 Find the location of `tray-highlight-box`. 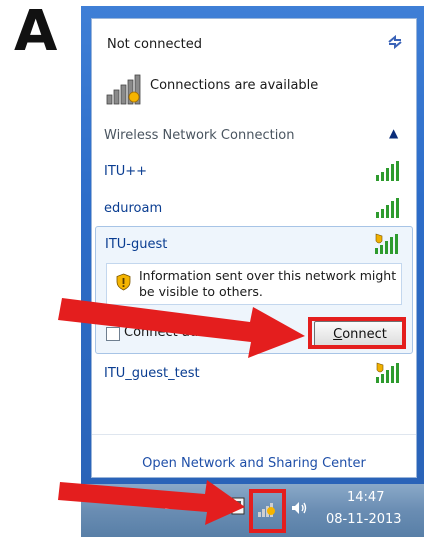

tray-highlight-box is located at coordinates (267, 511).